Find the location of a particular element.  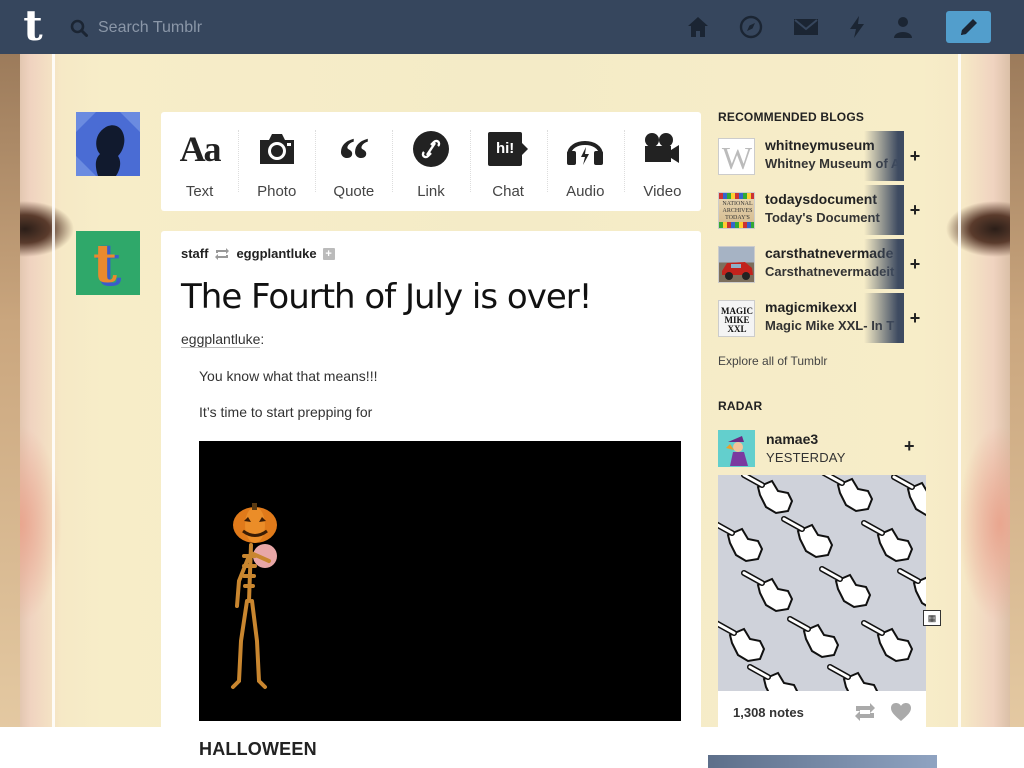

reblogged-from-link: eggplantluke is located at coordinates (276, 253).